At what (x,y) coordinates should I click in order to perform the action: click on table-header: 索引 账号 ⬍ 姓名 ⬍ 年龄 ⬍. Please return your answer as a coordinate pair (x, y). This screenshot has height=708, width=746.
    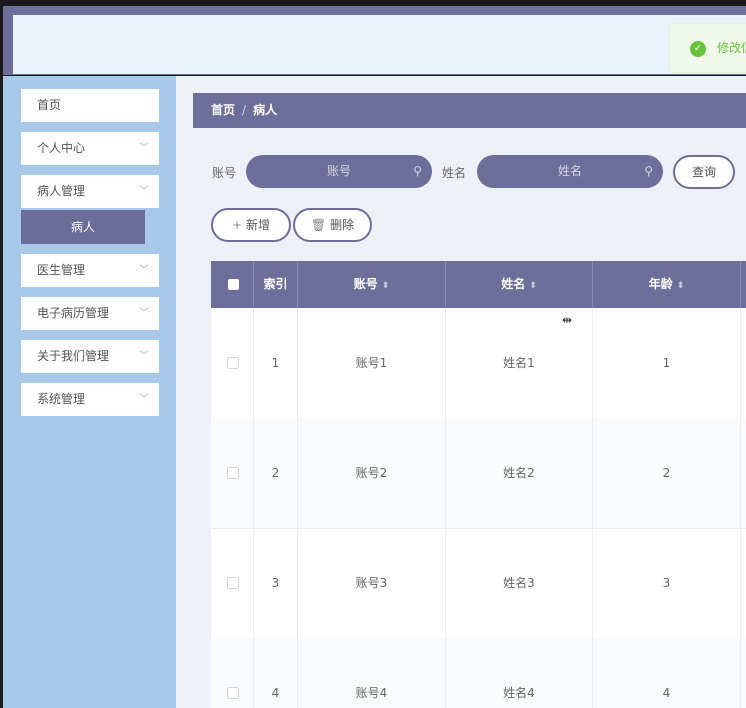
    Looking at the image, I should click on (478, 284).